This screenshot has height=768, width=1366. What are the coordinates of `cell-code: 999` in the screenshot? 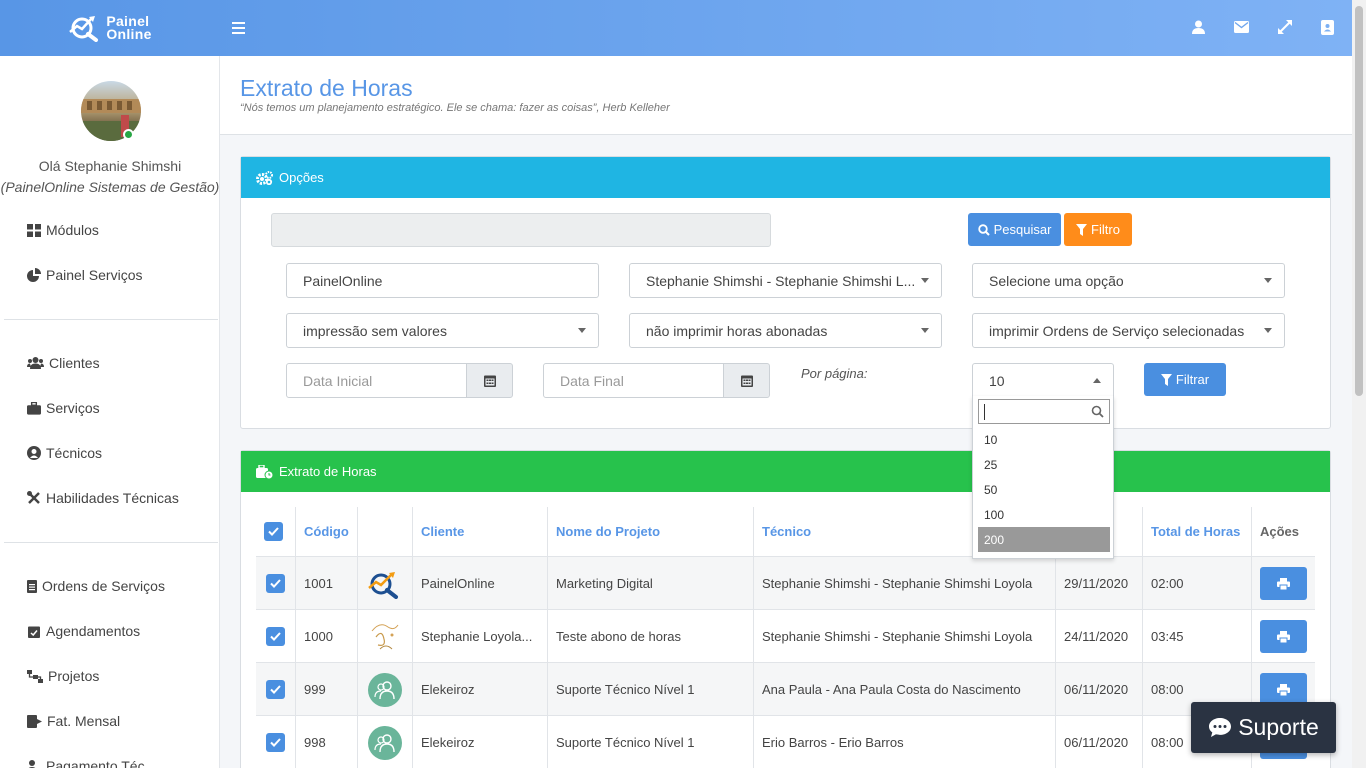 It's located at (326, 689).